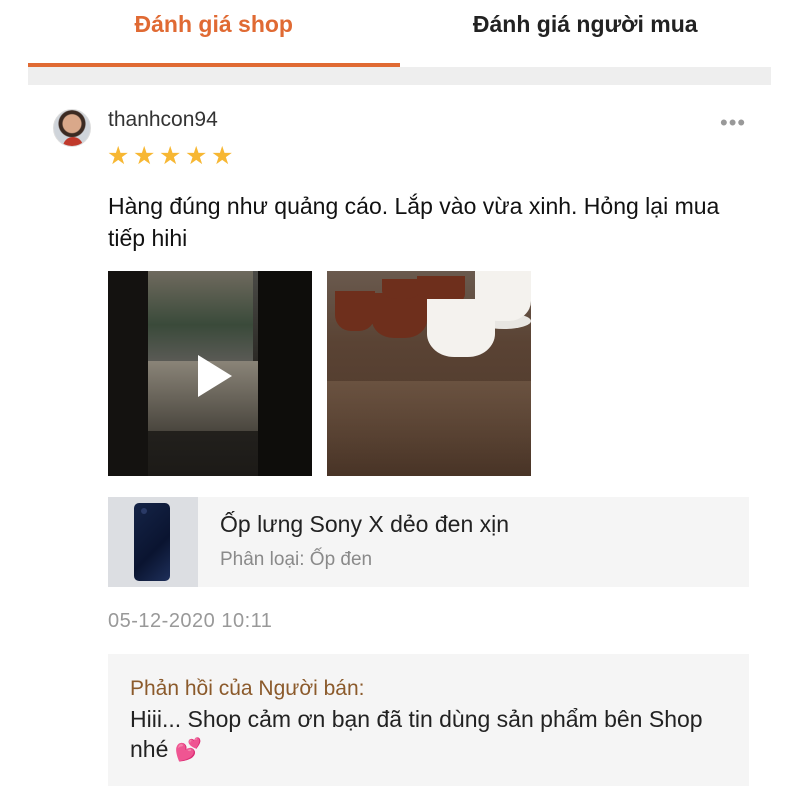 Image resolution: width=800 pixels, height=800 pixels. What do you see at coordinates (247, 688) in the screenshot?
I see `seller-reply-title: Phản hồi của Người bán:` at bounding box center [247, 688].